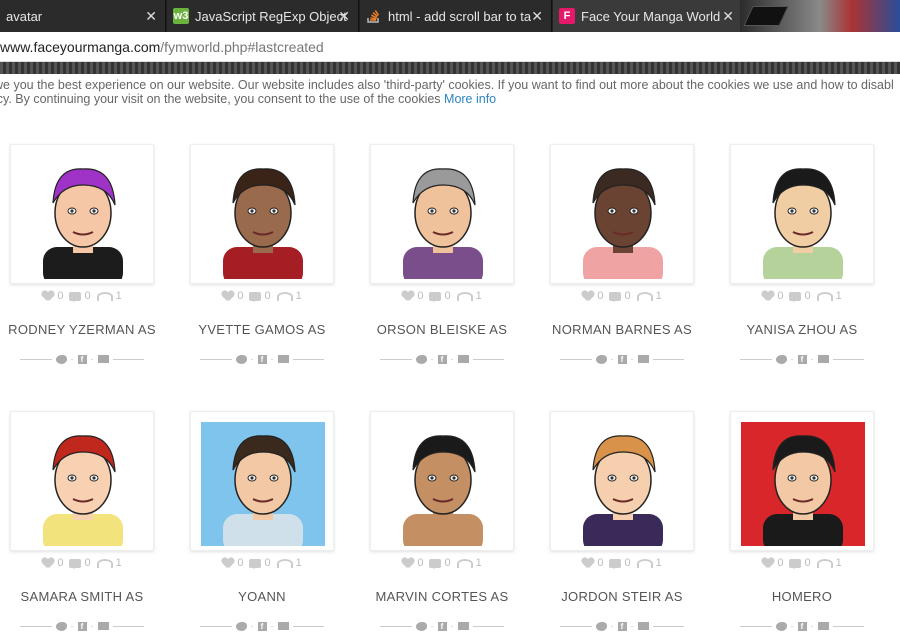 The width and height of the screenshot is (900, 633). Describe the element at coordinates (802, 329) in the screenshot. I see `avatar-name: YANISA ZHOU AS` at that location.